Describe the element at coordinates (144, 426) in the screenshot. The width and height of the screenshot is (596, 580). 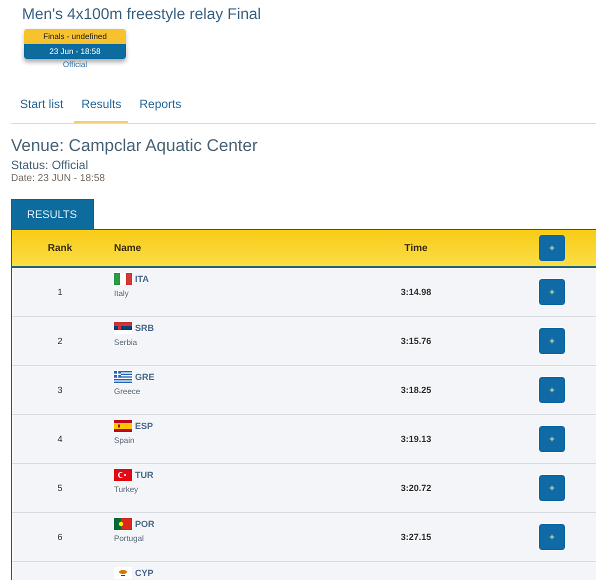
I see `country-code: ESP` at that location.